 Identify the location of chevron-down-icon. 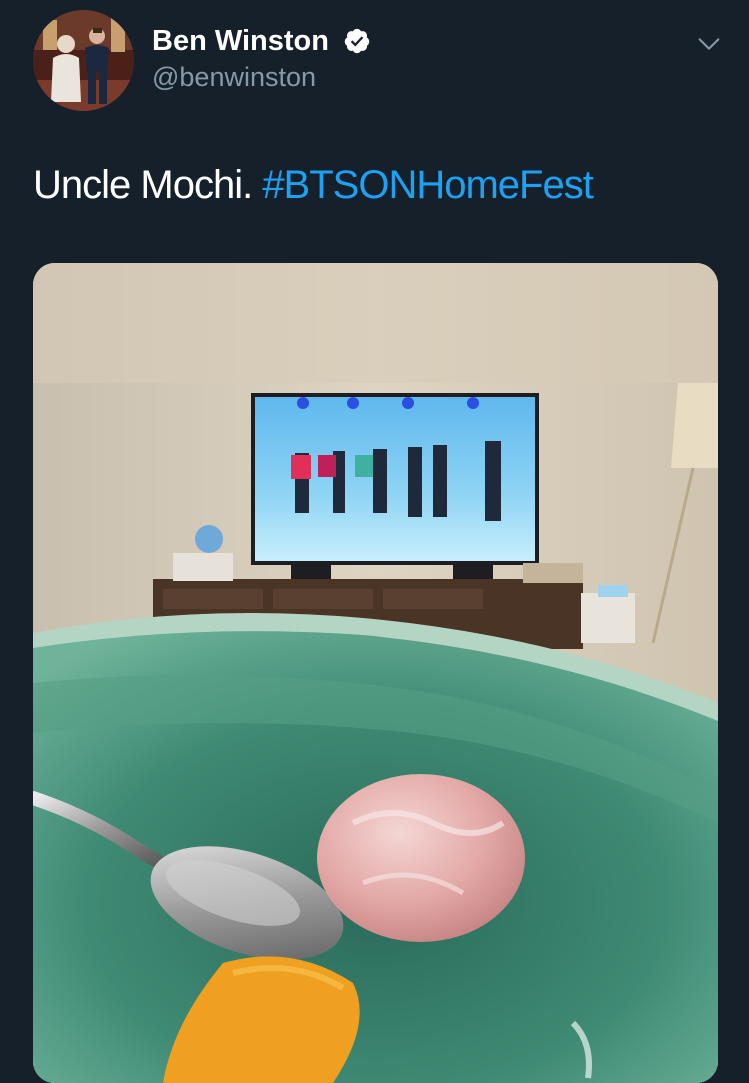
(709, 44).